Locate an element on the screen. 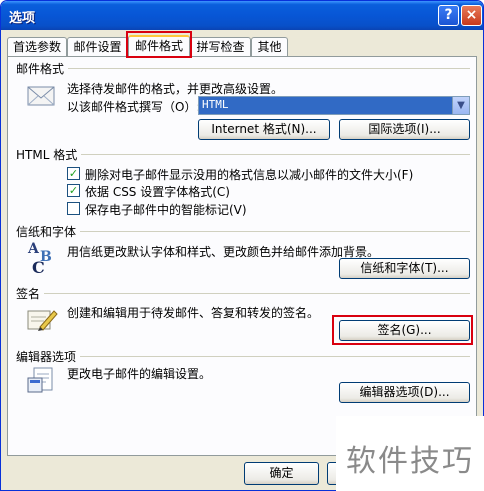 This screenshot has width=484, height=491. signature-pen-icon is located at coordinates (42, 320).